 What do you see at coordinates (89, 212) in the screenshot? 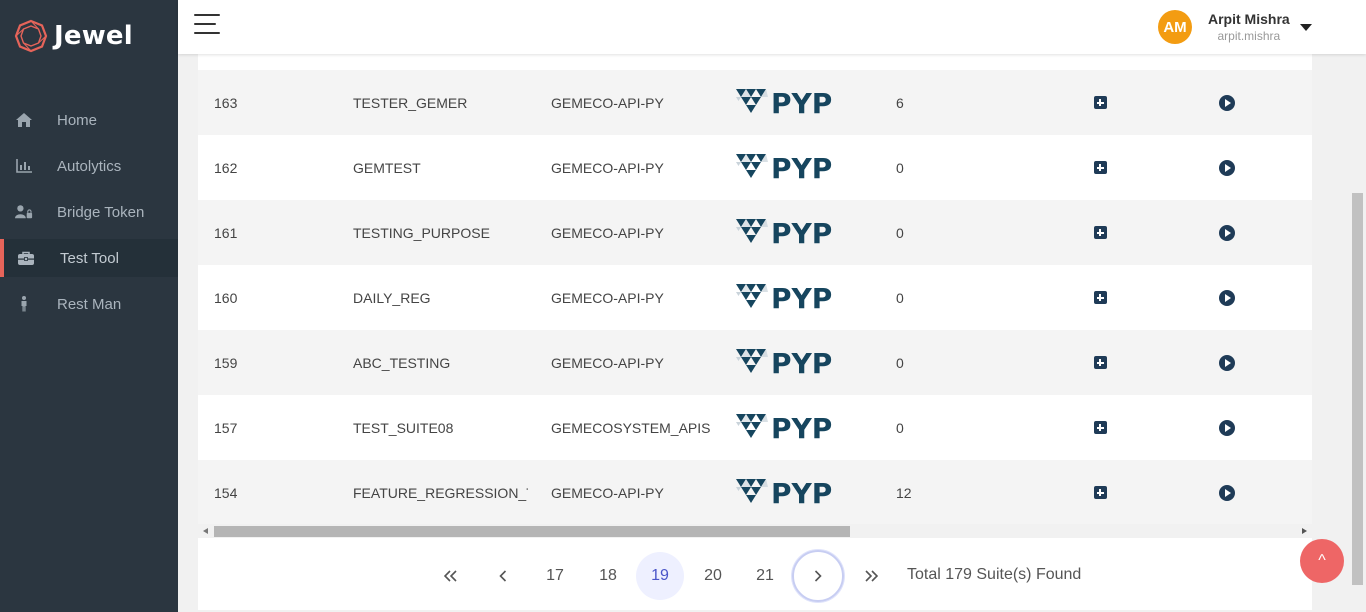
I see `sidebar-item-bridge-token: Bridge Token` at bounding box center [89, 212].